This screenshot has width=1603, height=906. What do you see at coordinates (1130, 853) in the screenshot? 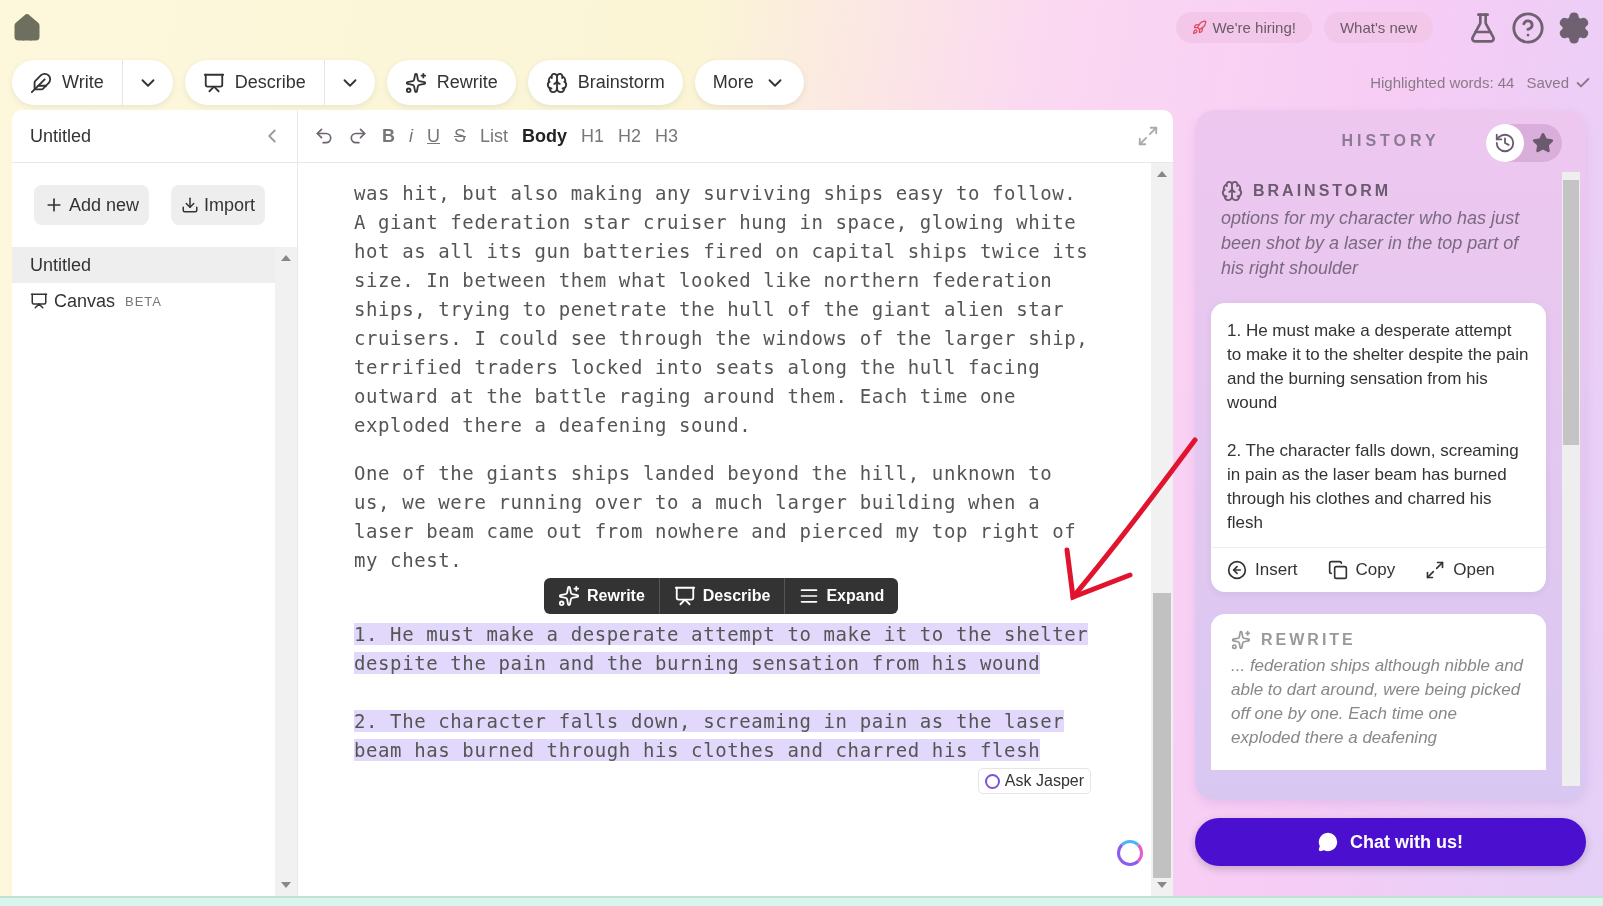
I see `assistant-logo-icon` at bounding box center [1130, 853].